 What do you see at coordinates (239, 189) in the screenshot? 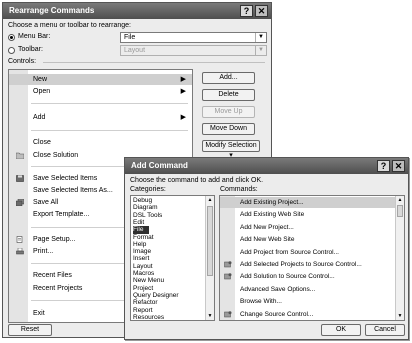
I see `commands-label: Commands:` at bounding box center [239, 189].